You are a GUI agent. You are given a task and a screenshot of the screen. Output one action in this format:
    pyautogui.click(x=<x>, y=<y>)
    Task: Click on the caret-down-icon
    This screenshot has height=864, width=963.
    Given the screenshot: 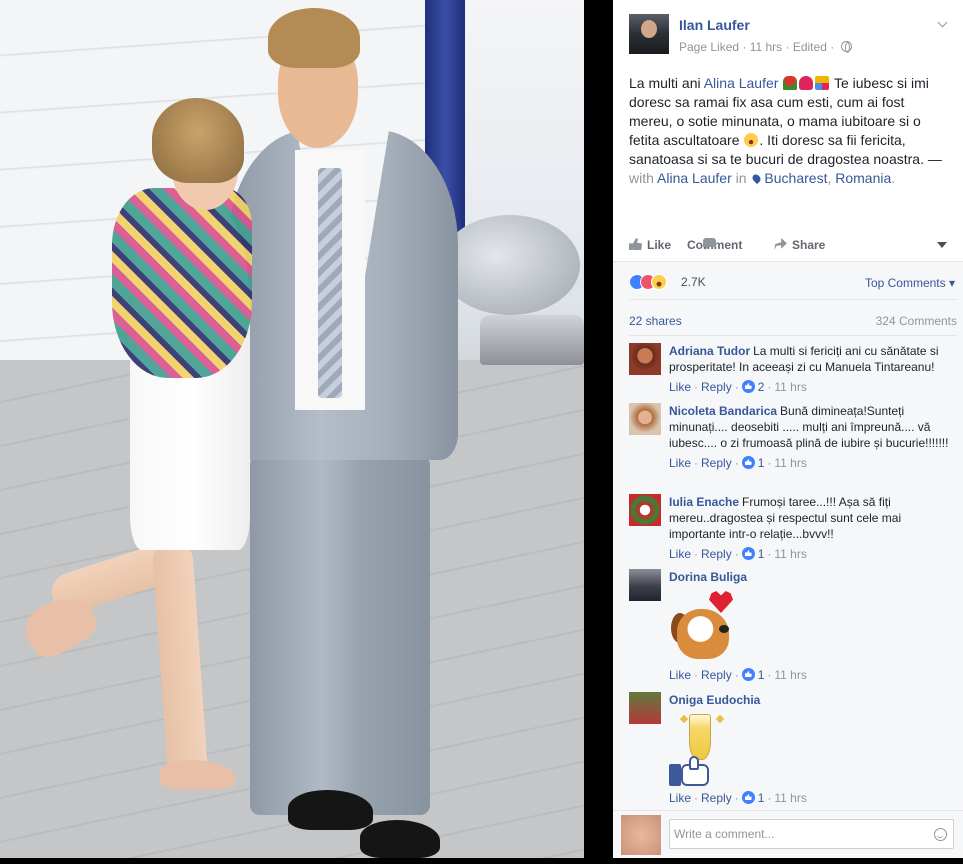 What is the action you would take?
    pyautogui.click(x=942, y=245)
    